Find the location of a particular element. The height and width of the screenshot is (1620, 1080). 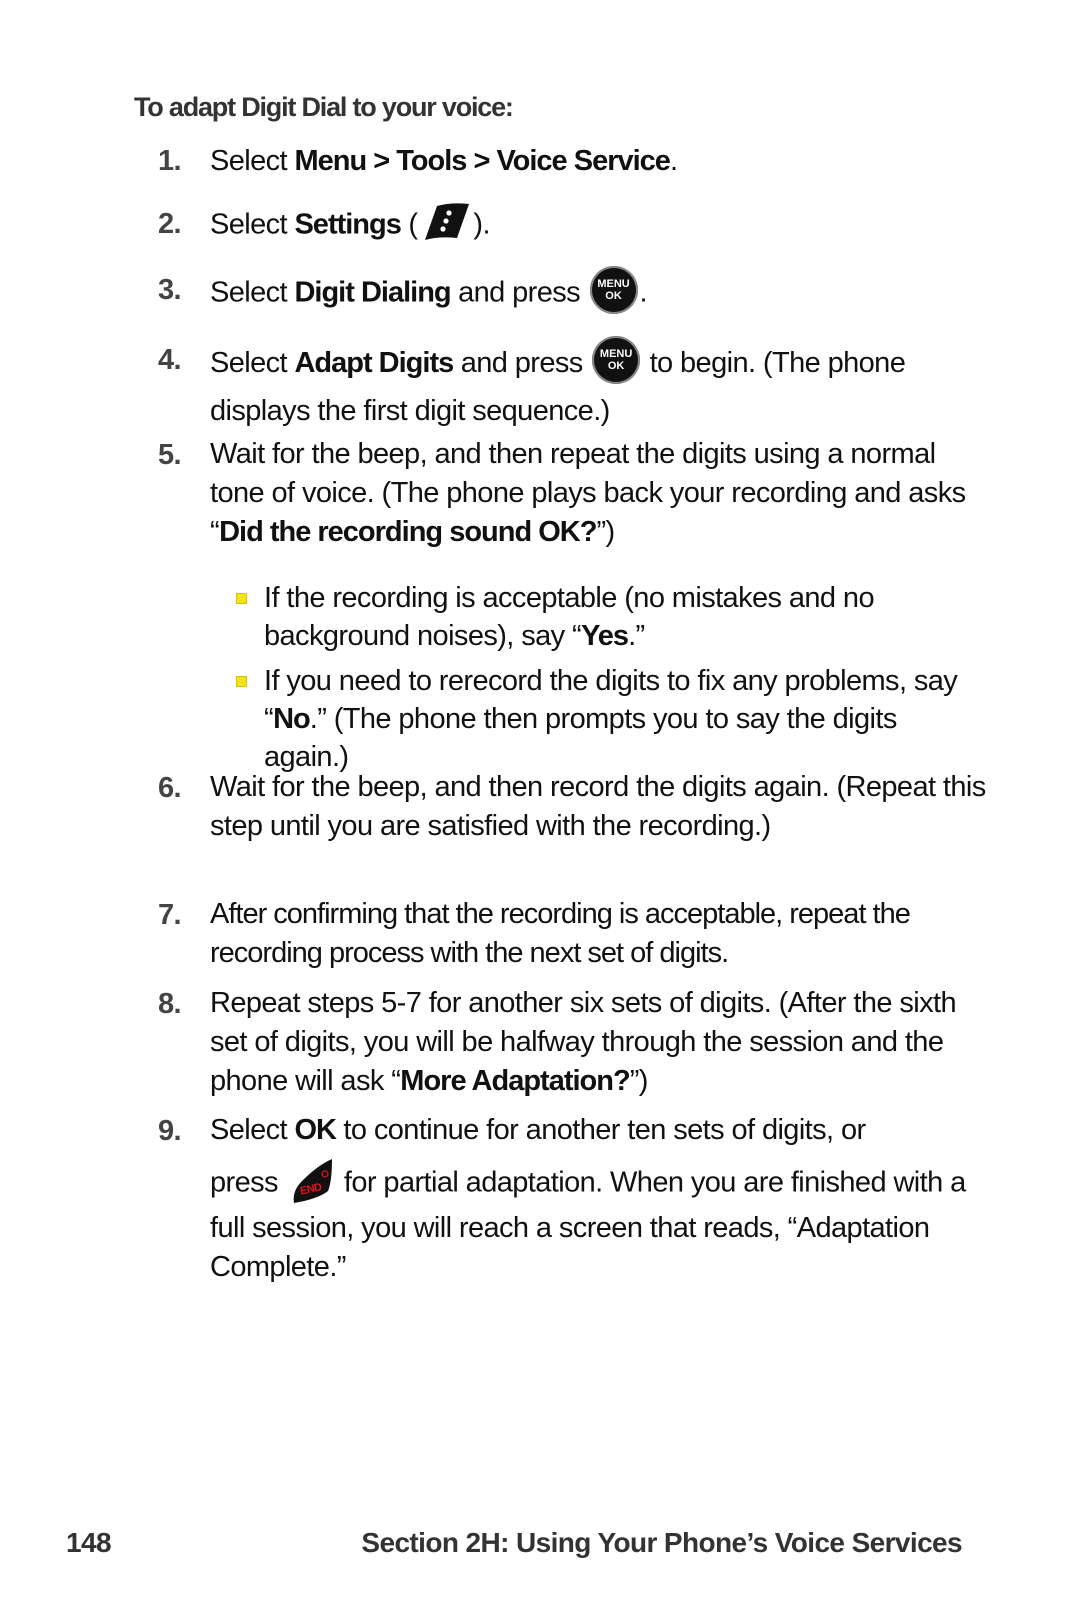

menu-item-name: Adapt Digits is located at coordinates (374, 363).